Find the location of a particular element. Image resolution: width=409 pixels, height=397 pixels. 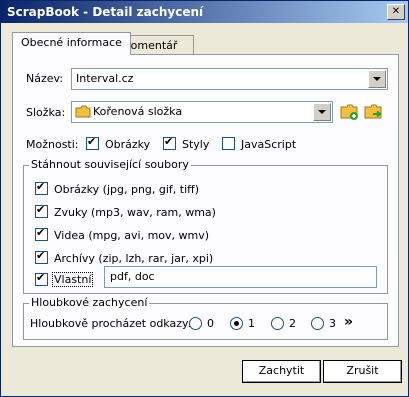

download-group-title: Stáhnout související soubory is located at coordinates (110, 164).